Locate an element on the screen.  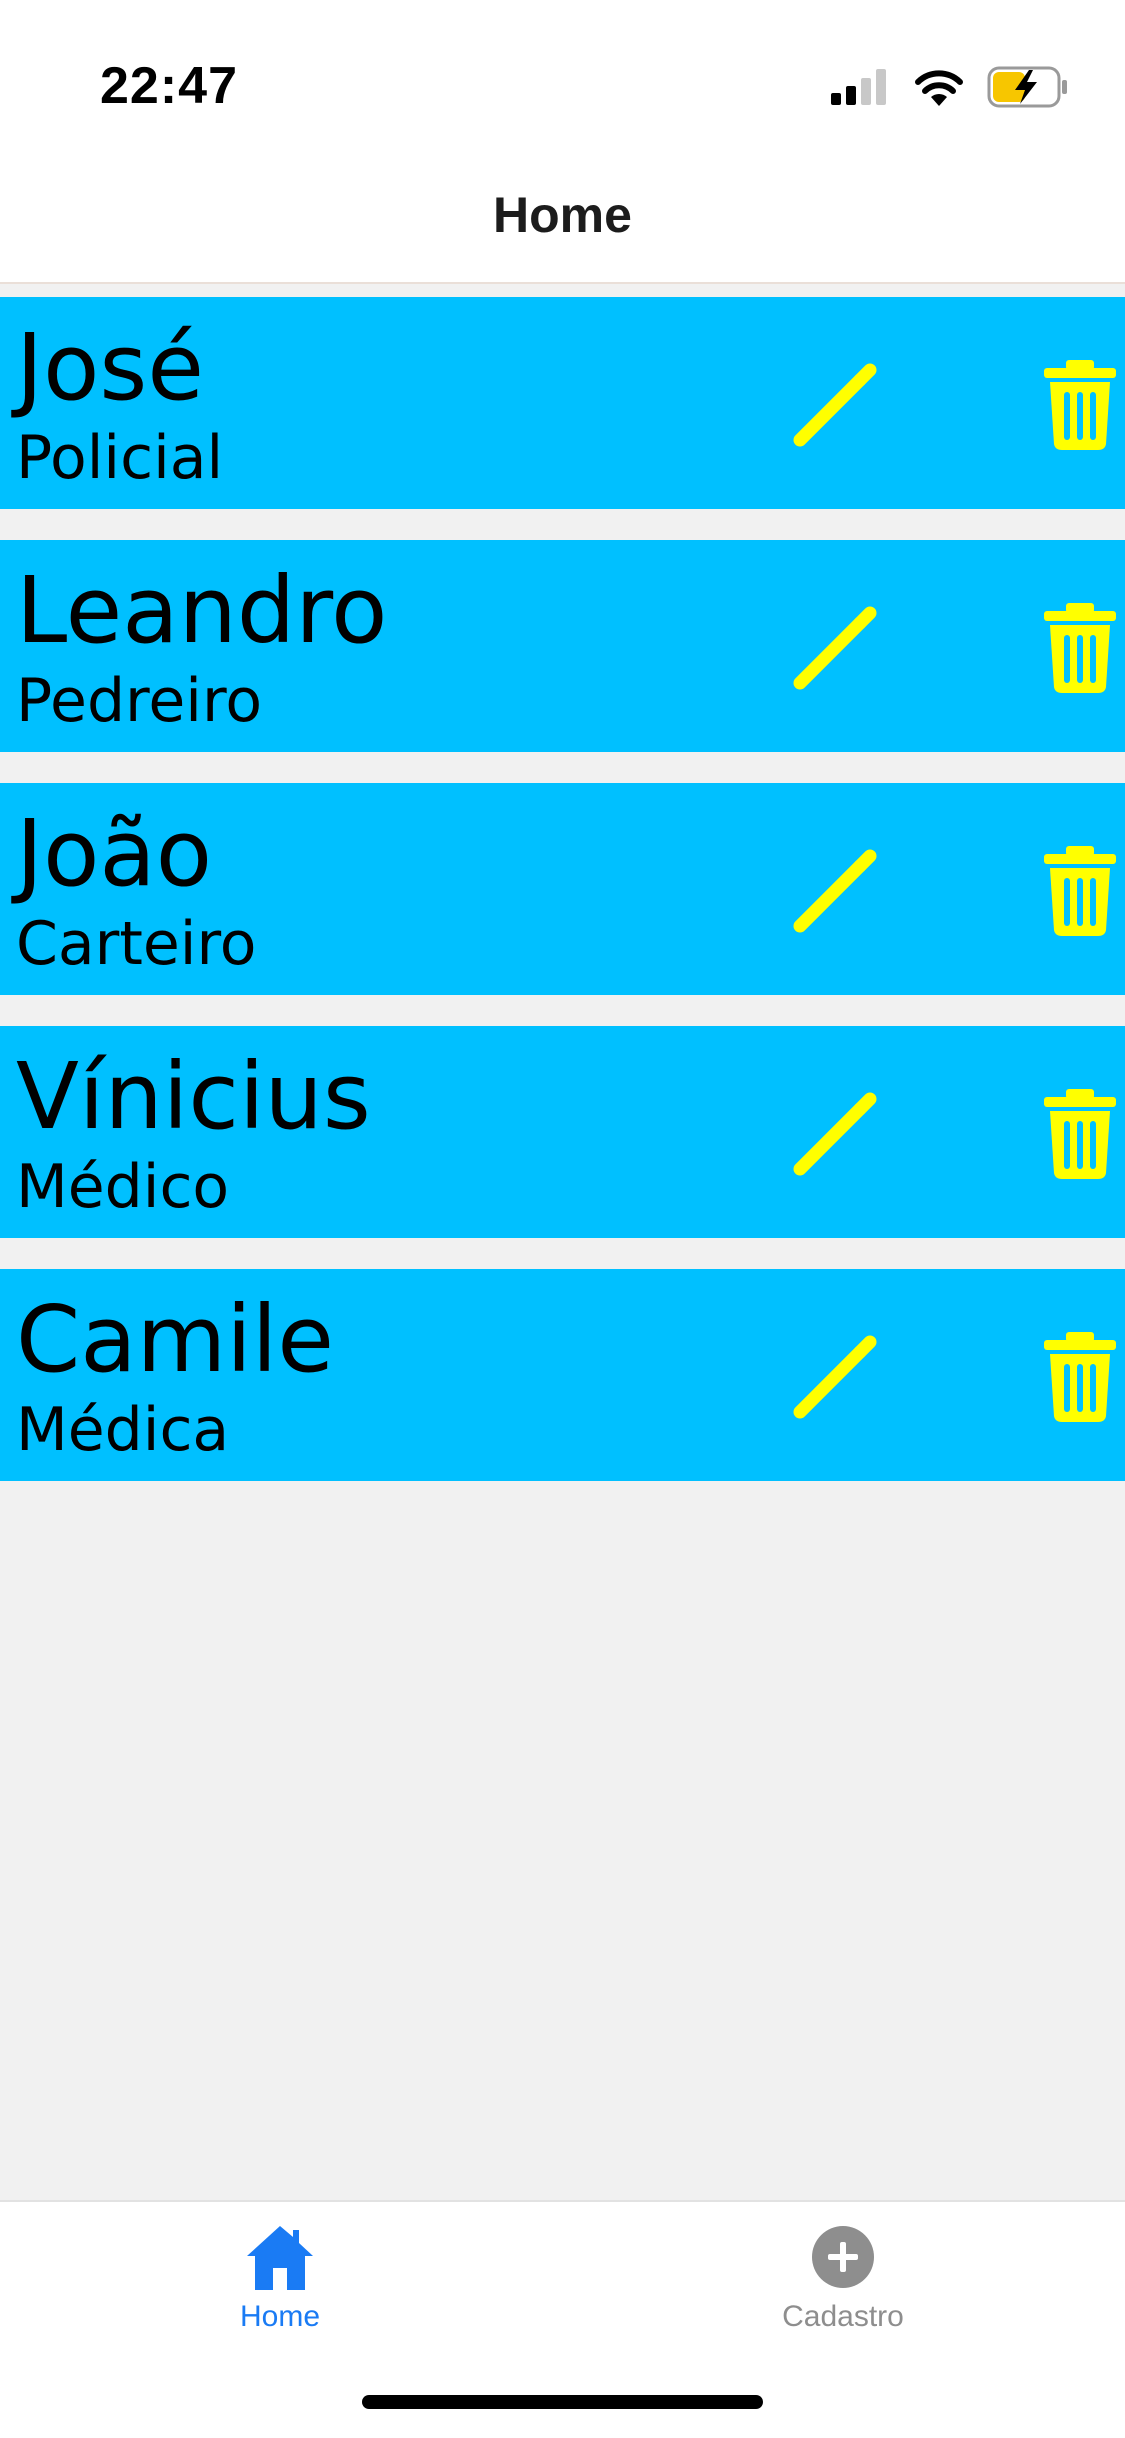
person-name: José is located at coordinates (110, 367).